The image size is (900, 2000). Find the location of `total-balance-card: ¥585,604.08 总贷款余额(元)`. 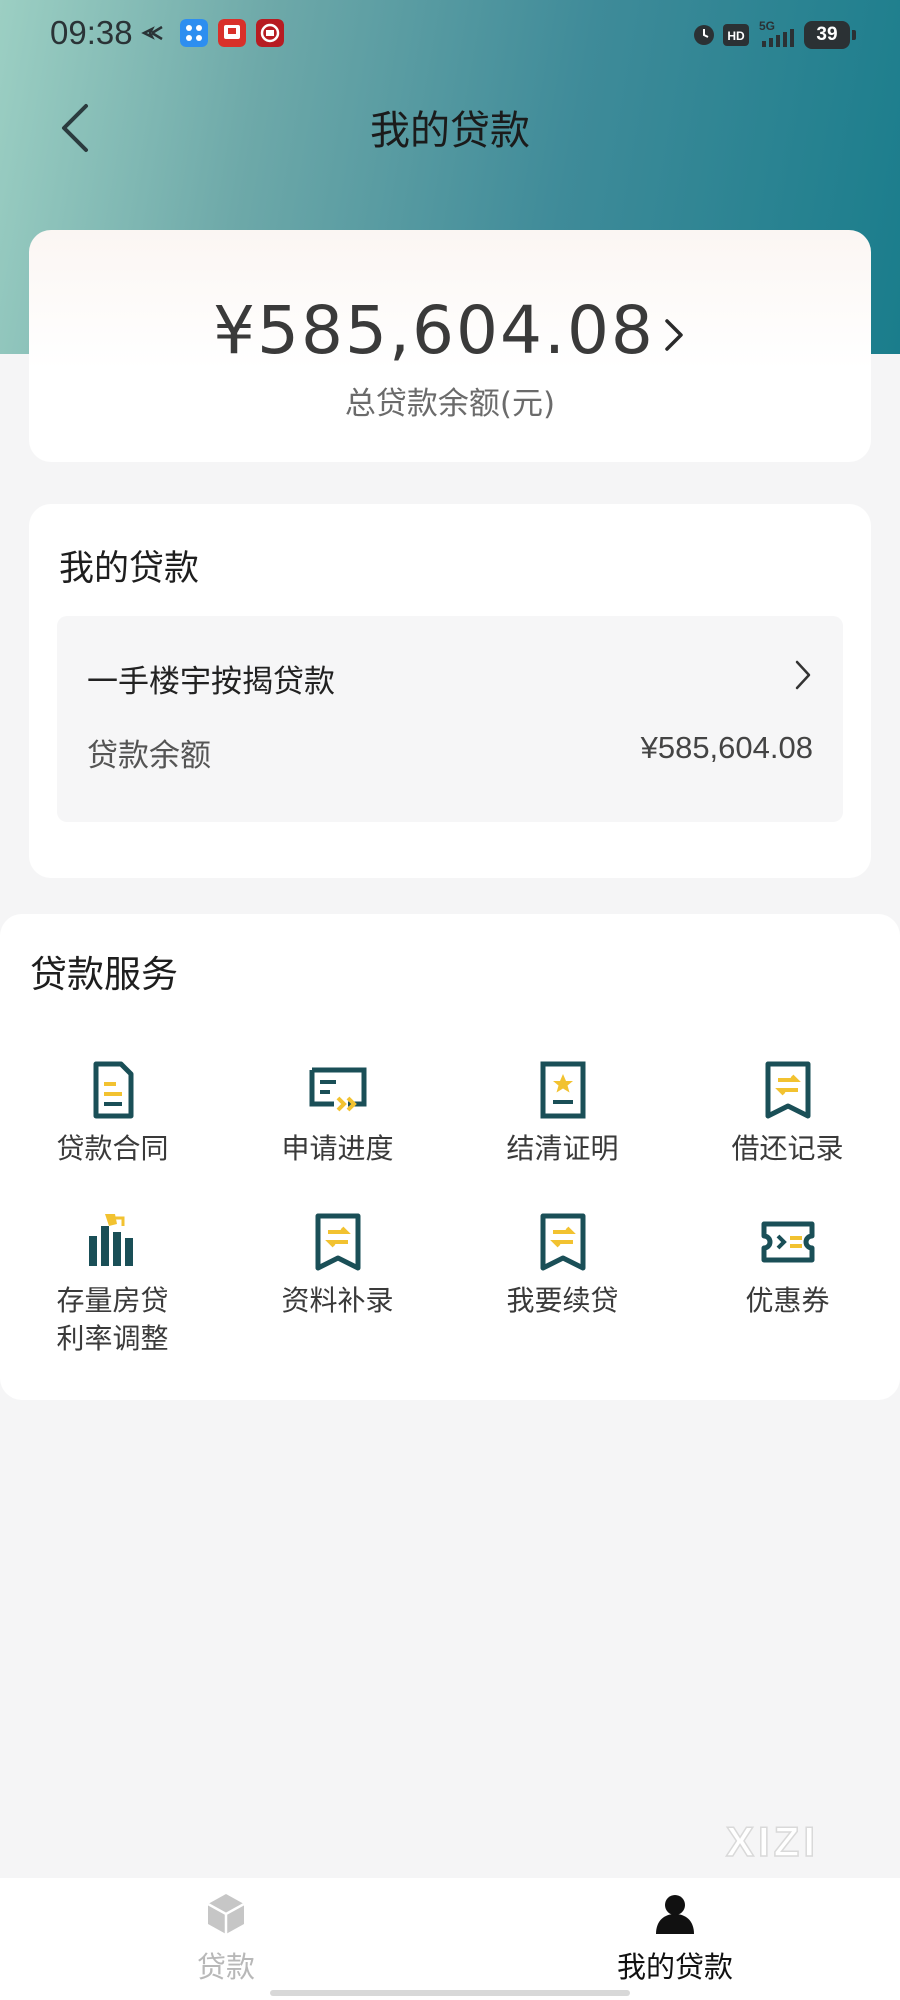

total-balance-card: ¥585,604.08 总贷款余额(元) is located at coordinates (450, 346).